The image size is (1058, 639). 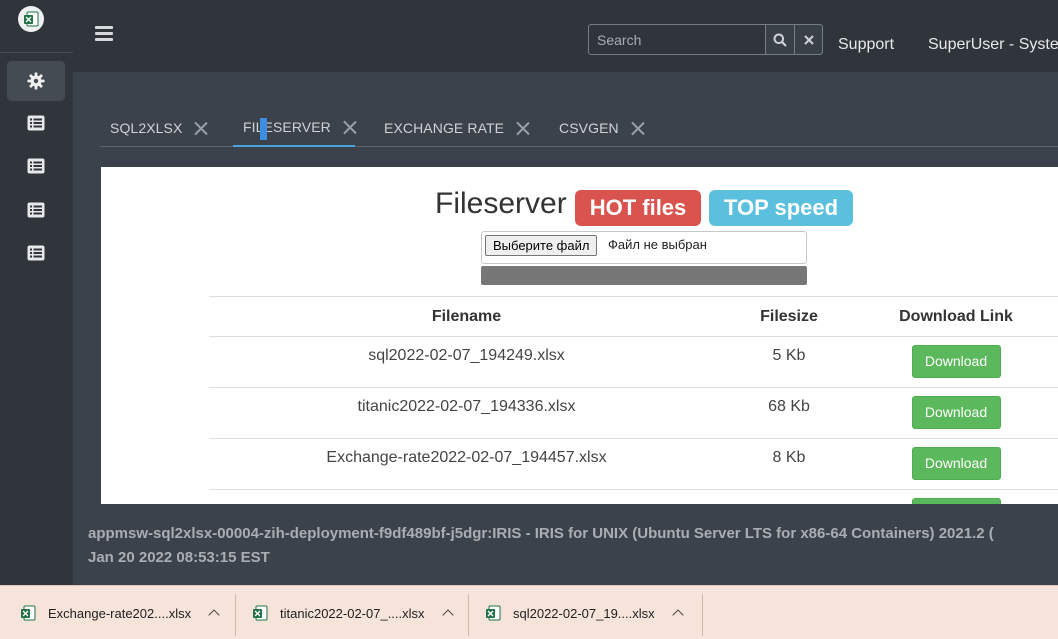 I want to click on sidebar-divider, so click(x=36, y=52).